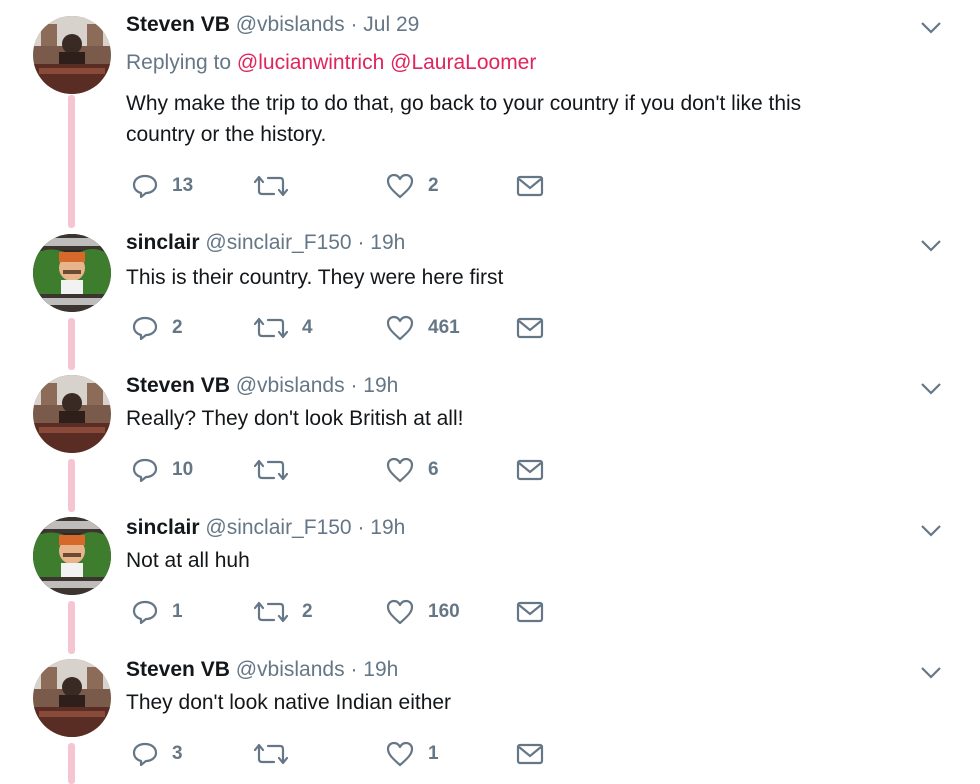 This screenshot has width=980, height=784. I want to click on tweet-header: Steven VB @vbislands · Jul 29, so click(272, 25).